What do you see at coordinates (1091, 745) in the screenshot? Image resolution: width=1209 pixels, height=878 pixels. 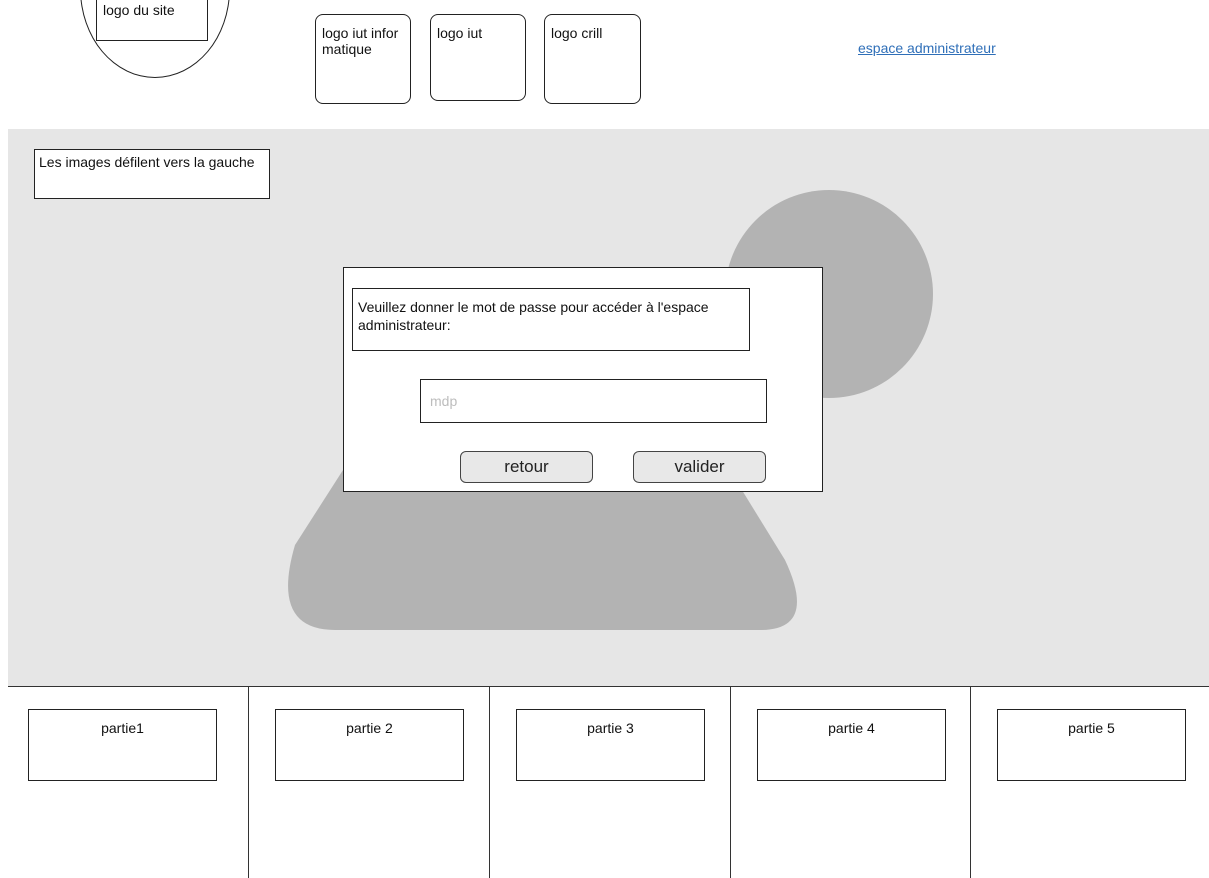 I see `part-5-box: partie 5` at bounding box center [1091, 745].